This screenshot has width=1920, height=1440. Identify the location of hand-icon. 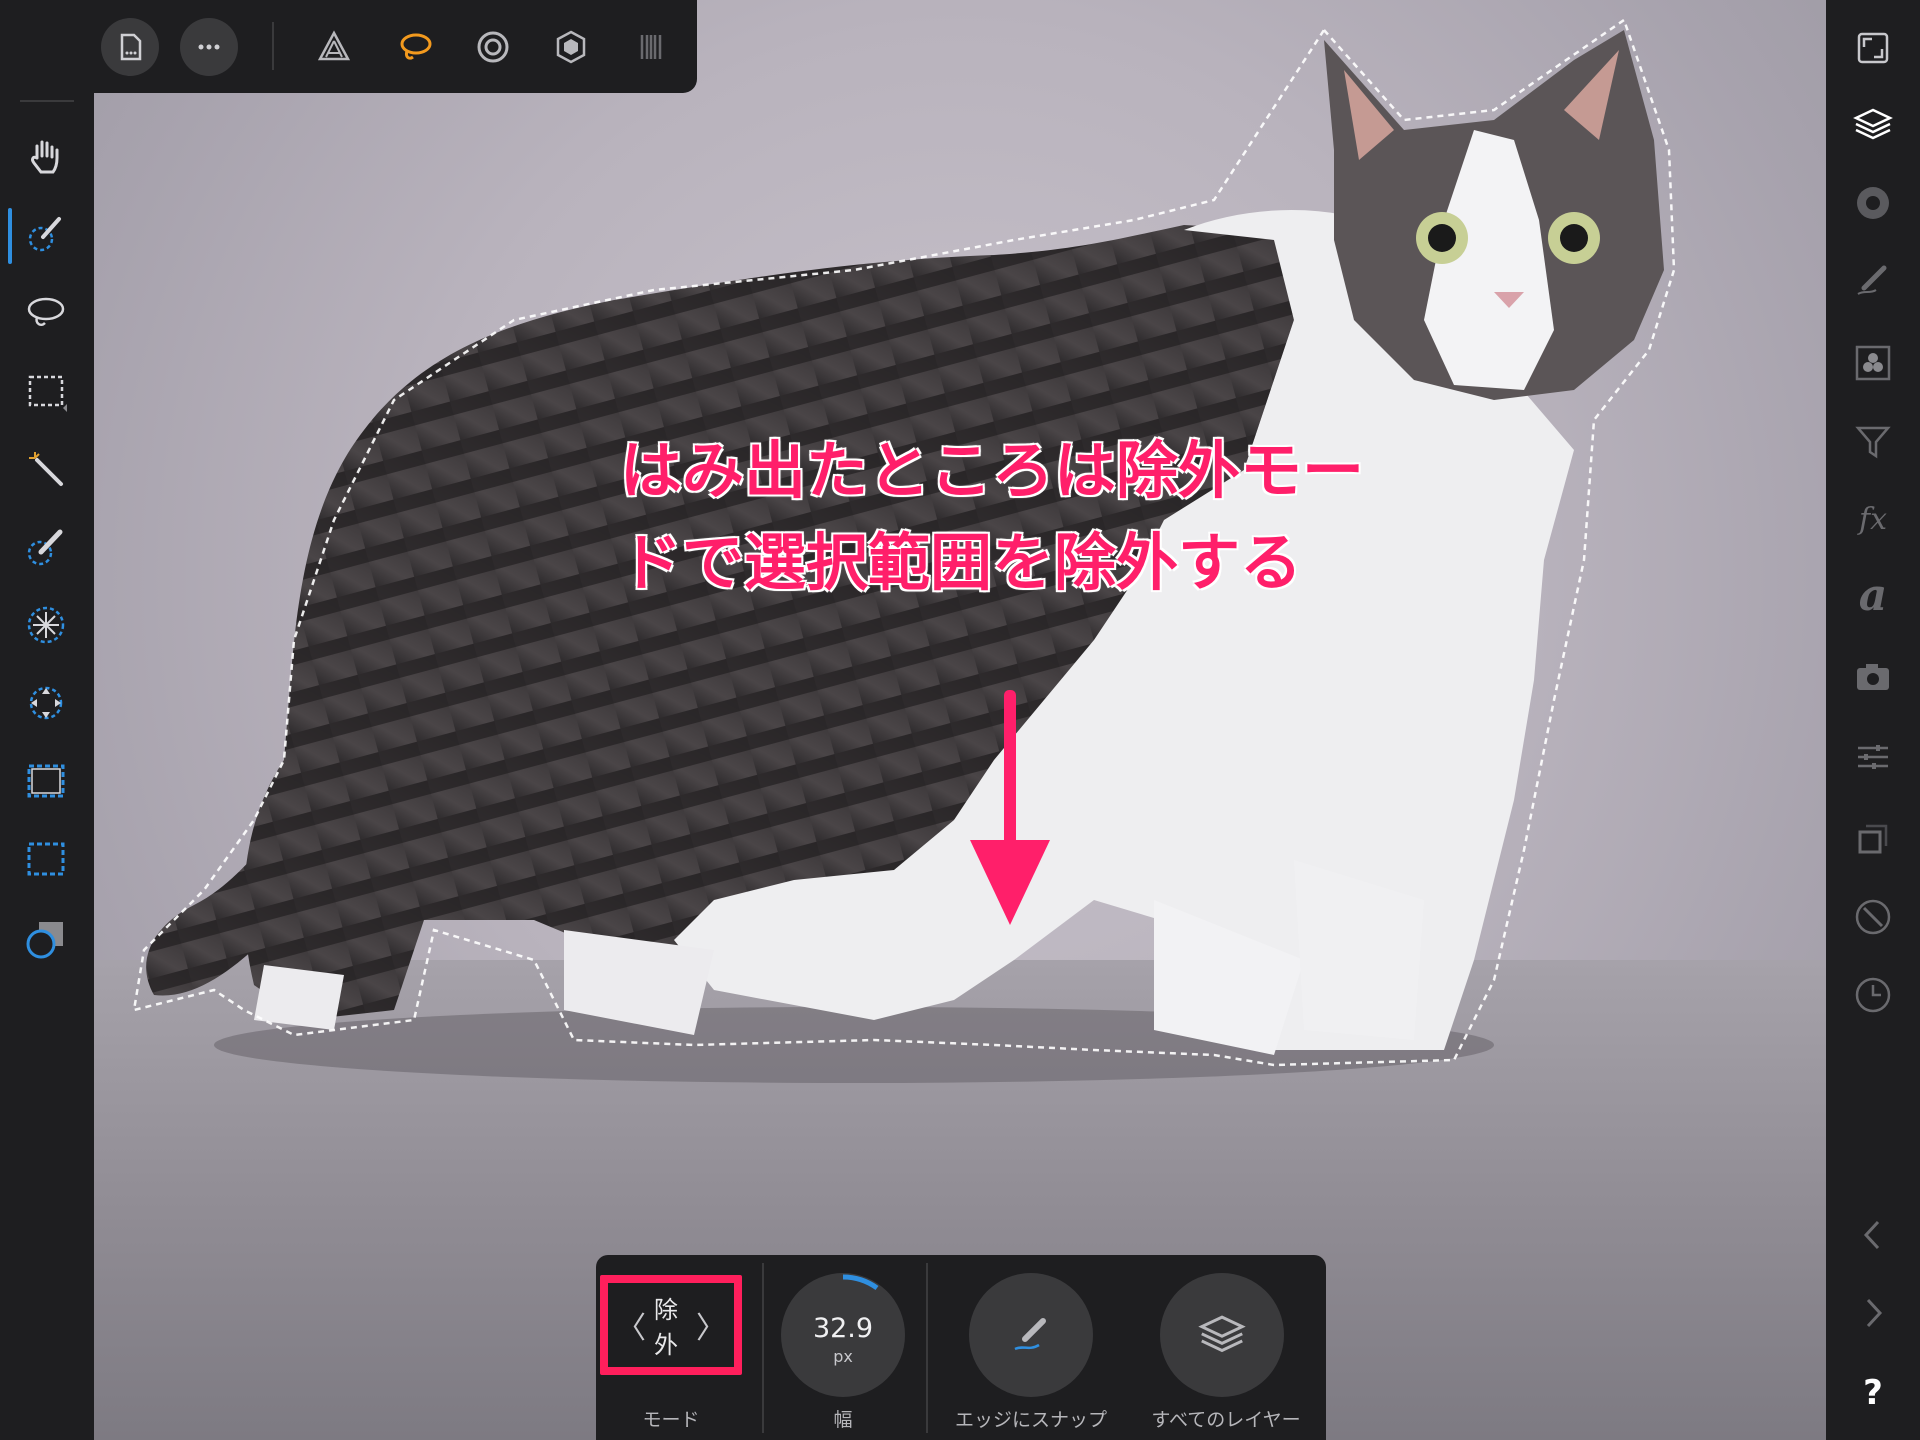
(45, 157).